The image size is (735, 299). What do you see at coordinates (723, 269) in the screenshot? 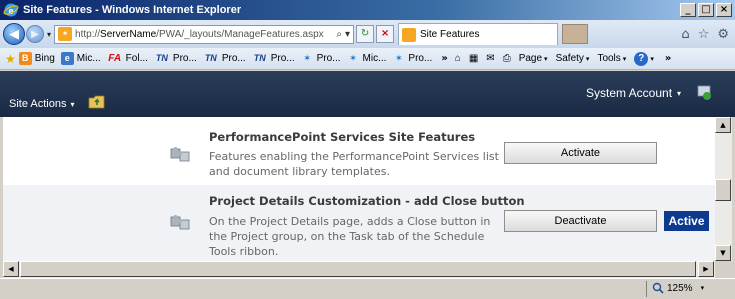
I see `scrollbar-corner` at bounding box center [723, 269].